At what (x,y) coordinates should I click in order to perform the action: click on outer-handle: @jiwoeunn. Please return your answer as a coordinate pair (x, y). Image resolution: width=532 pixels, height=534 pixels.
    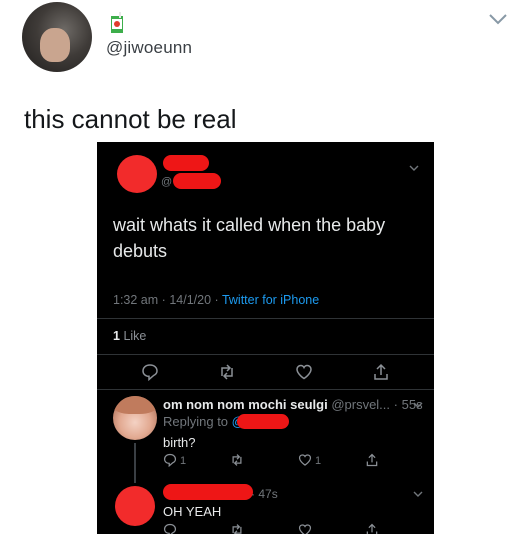
    Looking at the image, I should click on (149, 48).